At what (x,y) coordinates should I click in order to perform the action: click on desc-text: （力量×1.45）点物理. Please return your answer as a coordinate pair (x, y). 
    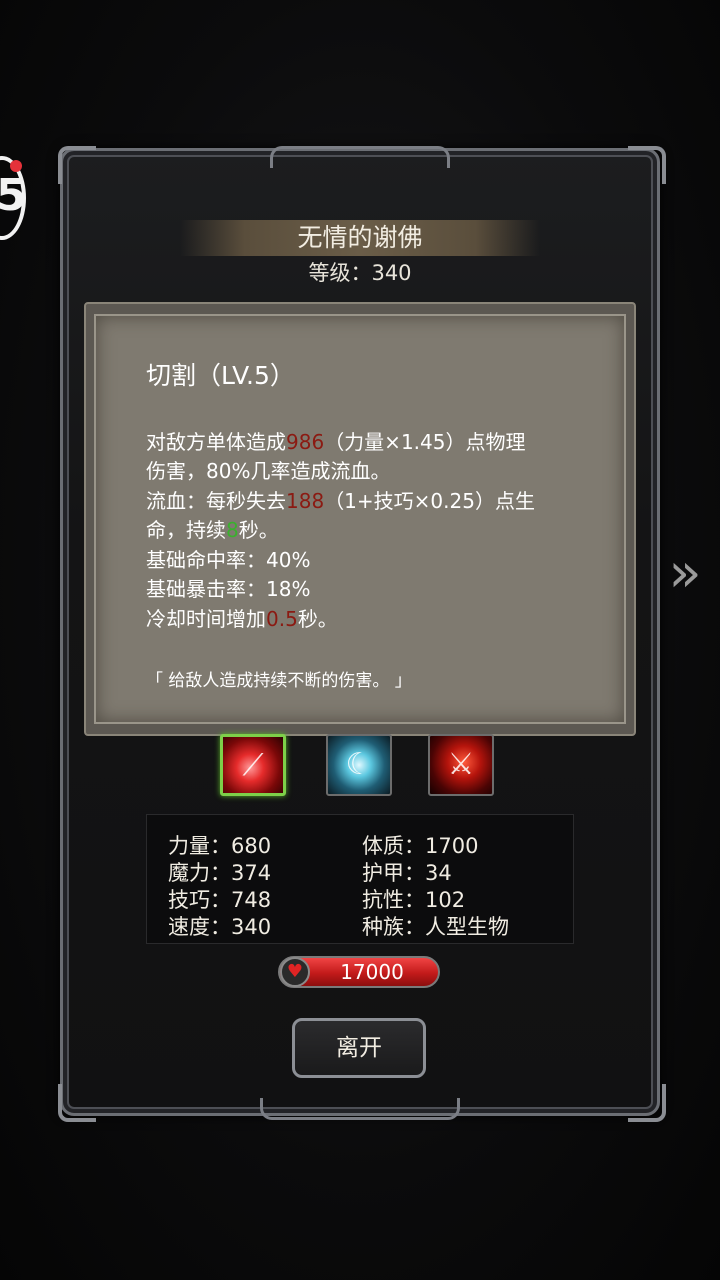
    Looking at the image, I should click on (425, 442).